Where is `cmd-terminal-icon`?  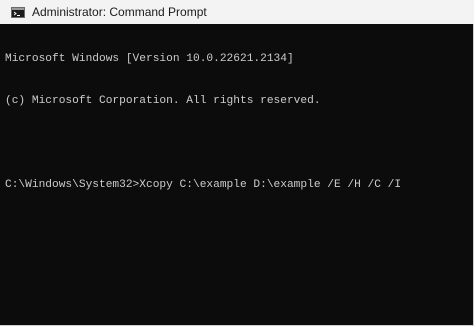
cmd-terminal-icon is located at coordinates (18, 12).